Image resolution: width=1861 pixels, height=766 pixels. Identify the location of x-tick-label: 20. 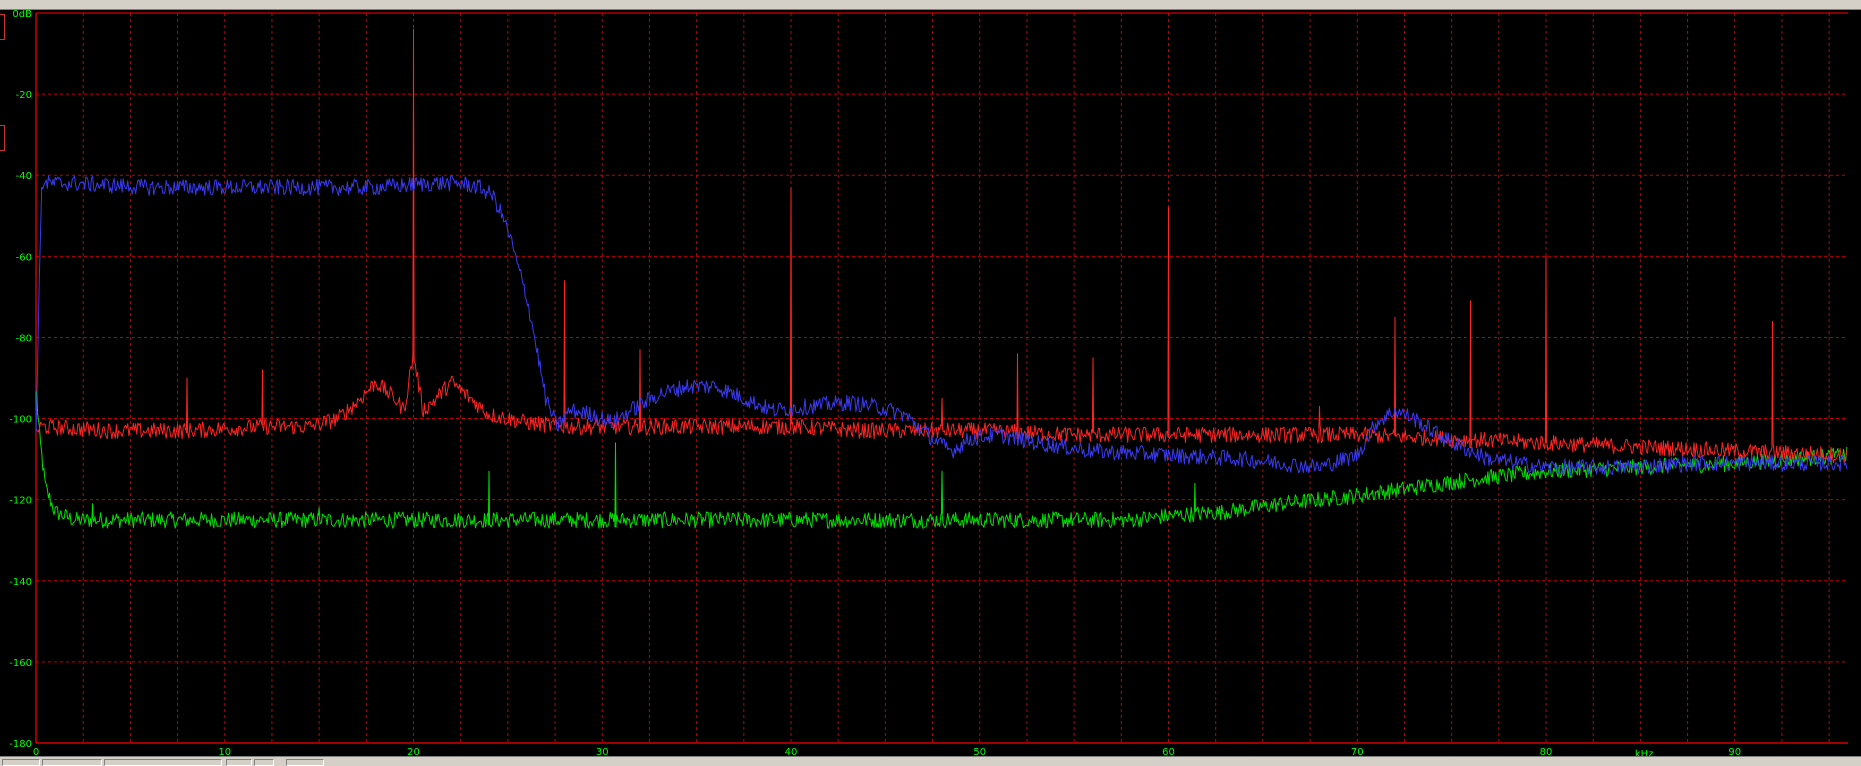
(413, 751).